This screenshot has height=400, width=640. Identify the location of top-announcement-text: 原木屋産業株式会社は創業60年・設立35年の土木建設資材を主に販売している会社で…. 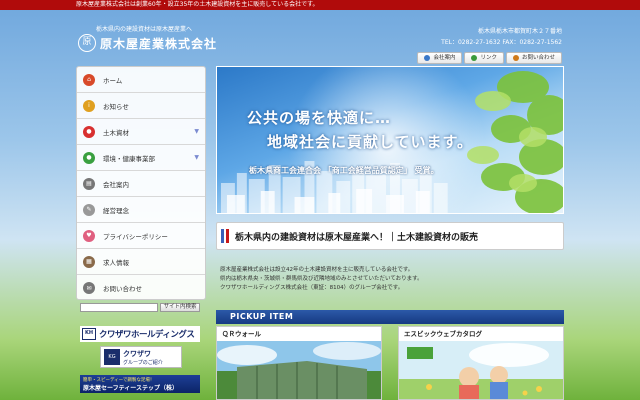
(197, 4).